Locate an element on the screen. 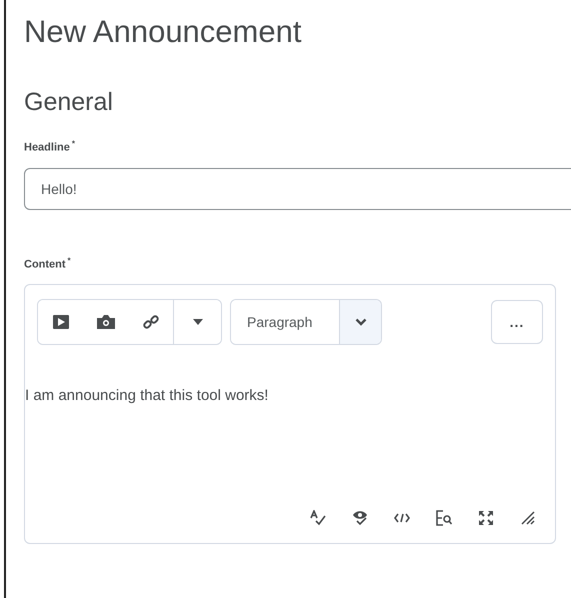  code-icon is located at coordinates (402, 518).